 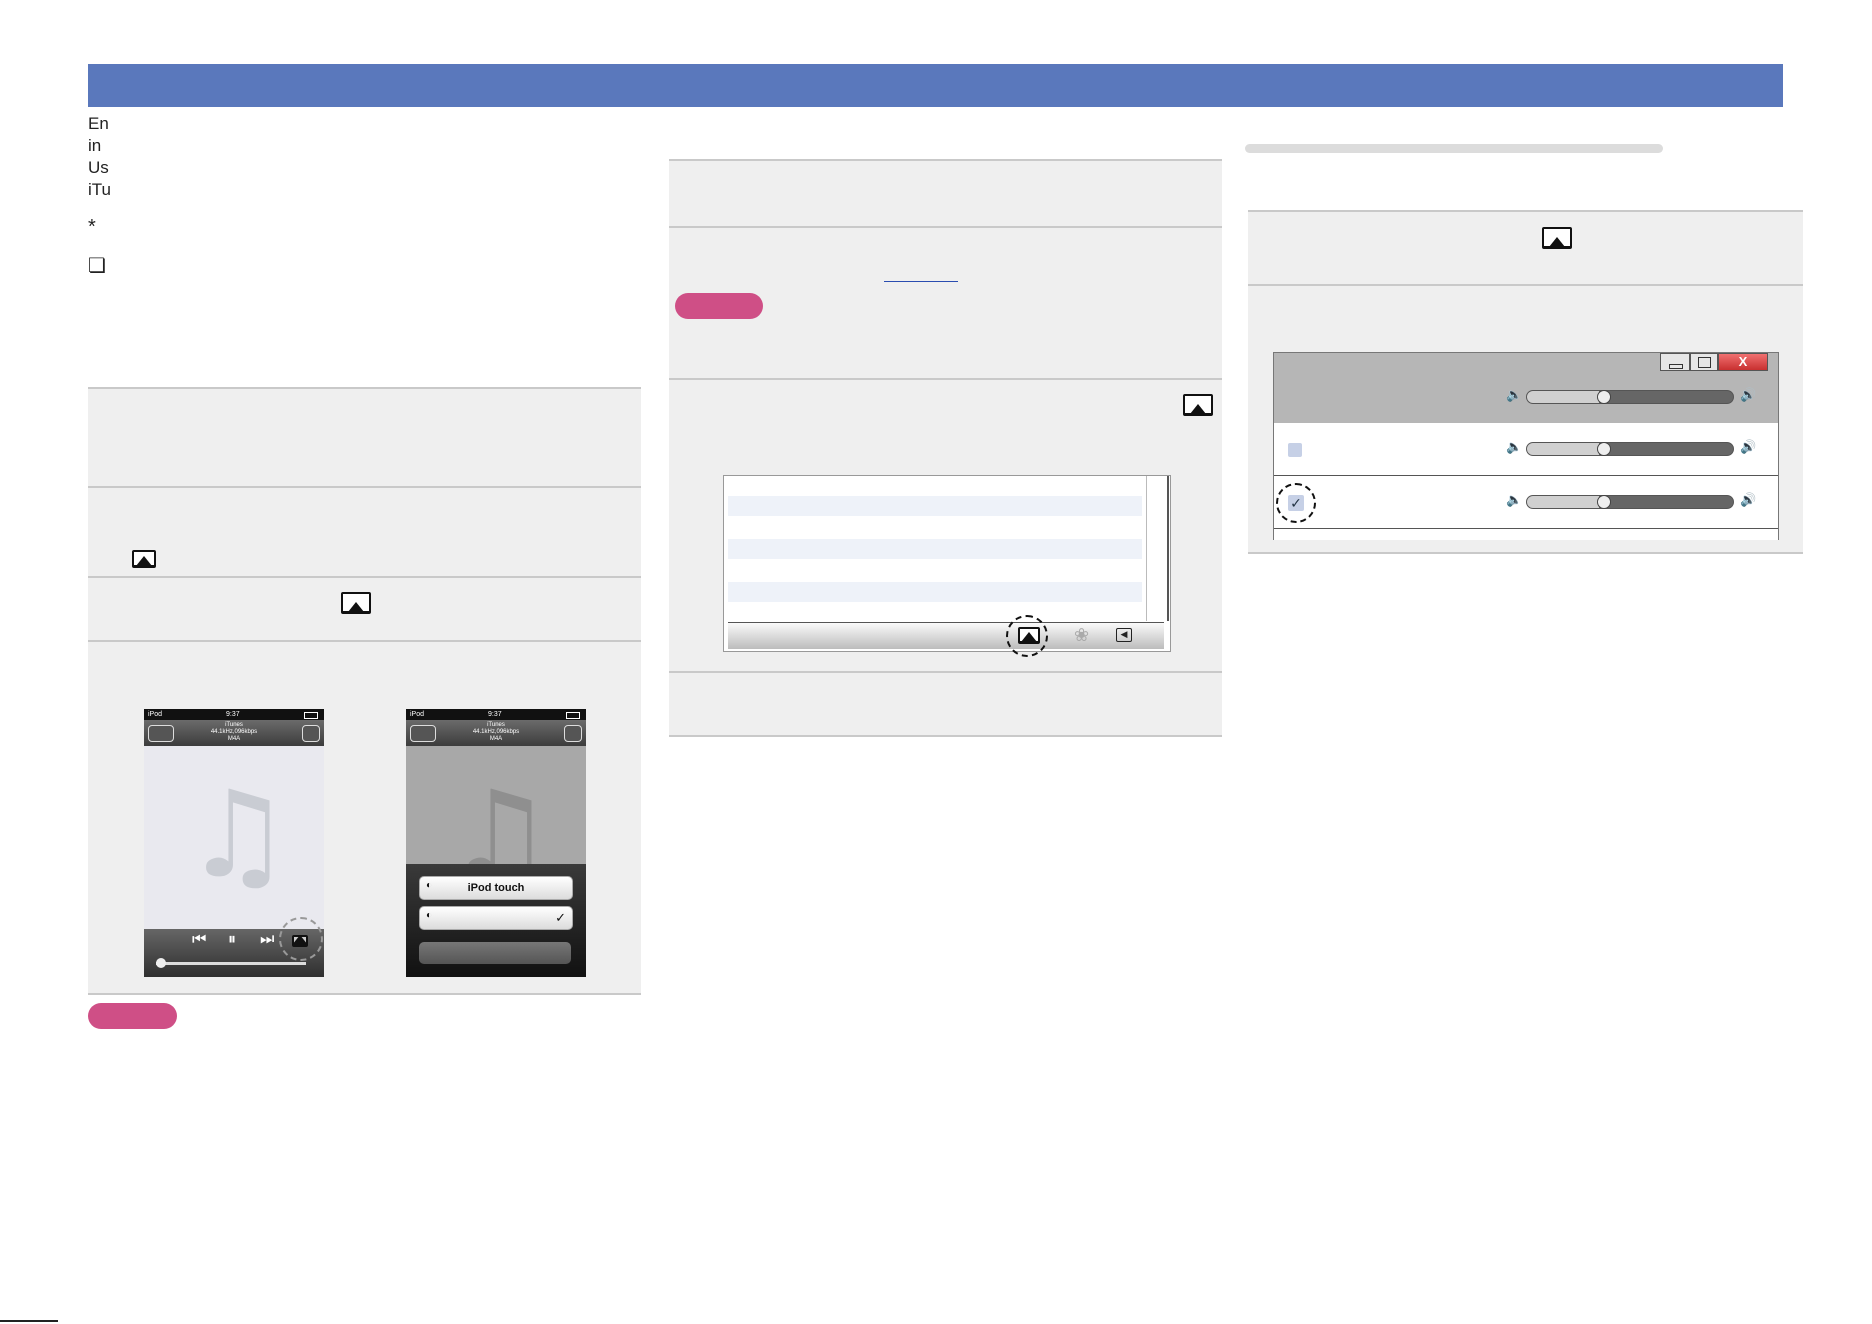 I want to click on margin-text-line-3: Us, so click(x=98, y=167).